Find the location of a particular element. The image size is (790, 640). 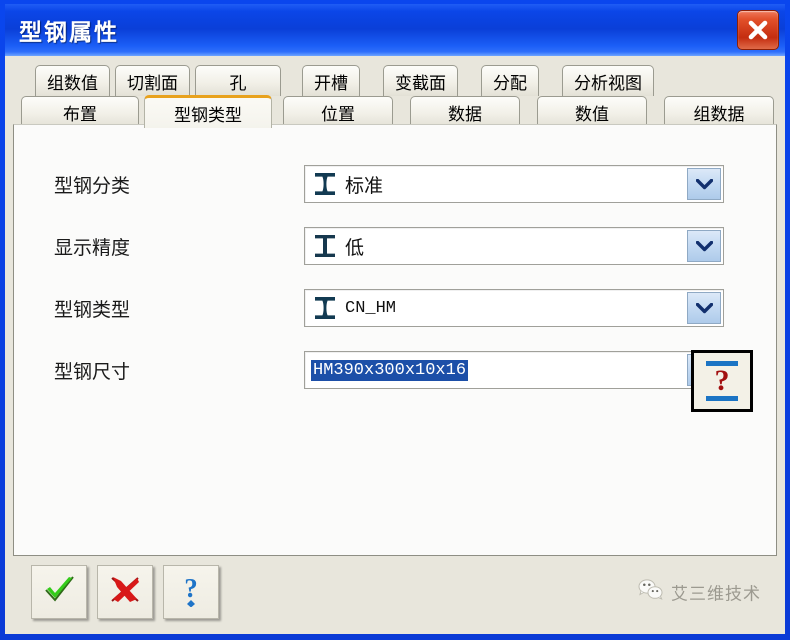

field-row-display-accuracy: 显示精度 低 is located at coordinates (395, 246).